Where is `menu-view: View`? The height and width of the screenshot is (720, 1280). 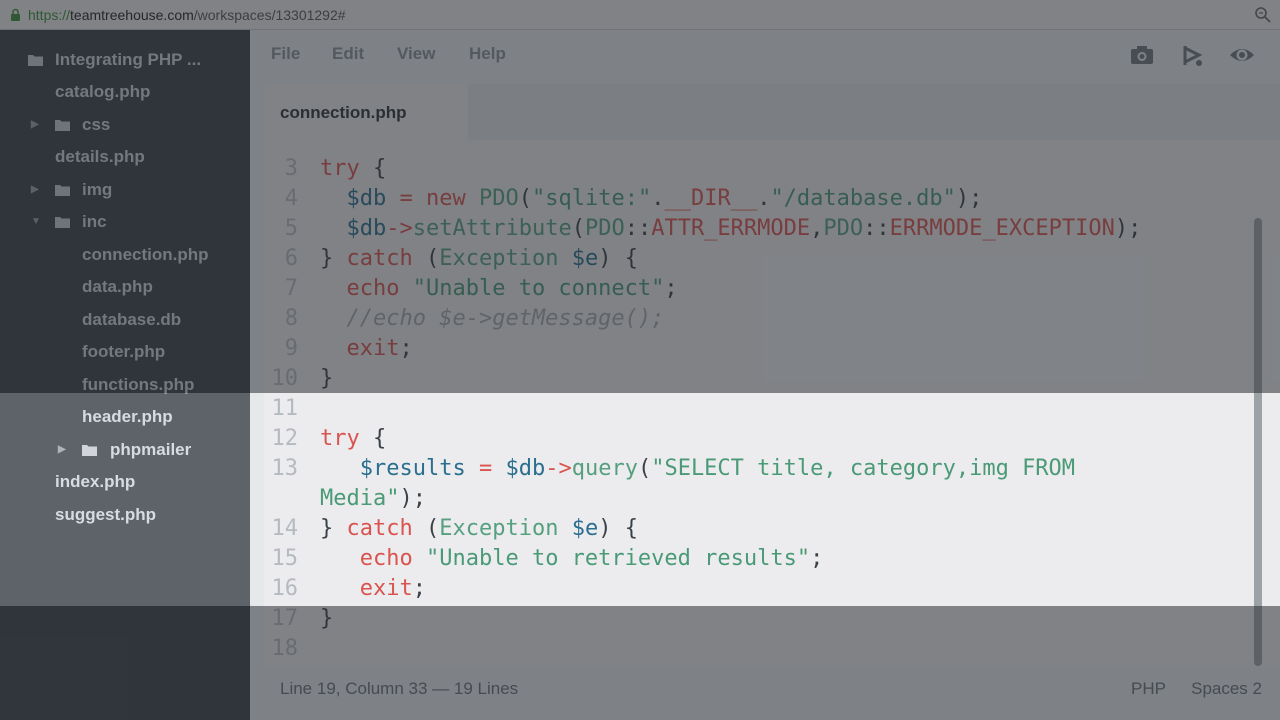 menu-view: View is located at coordinates (416, 54).